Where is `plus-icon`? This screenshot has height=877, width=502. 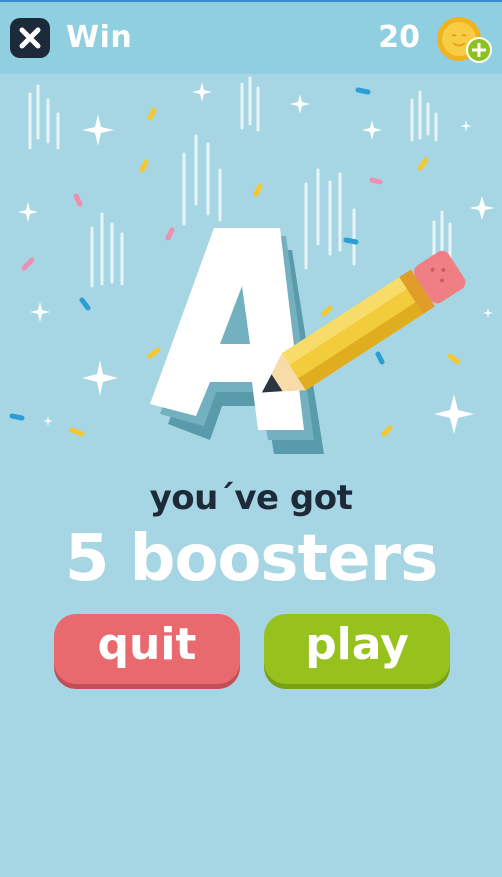
plus-icon is located at coordinates (479, 50).